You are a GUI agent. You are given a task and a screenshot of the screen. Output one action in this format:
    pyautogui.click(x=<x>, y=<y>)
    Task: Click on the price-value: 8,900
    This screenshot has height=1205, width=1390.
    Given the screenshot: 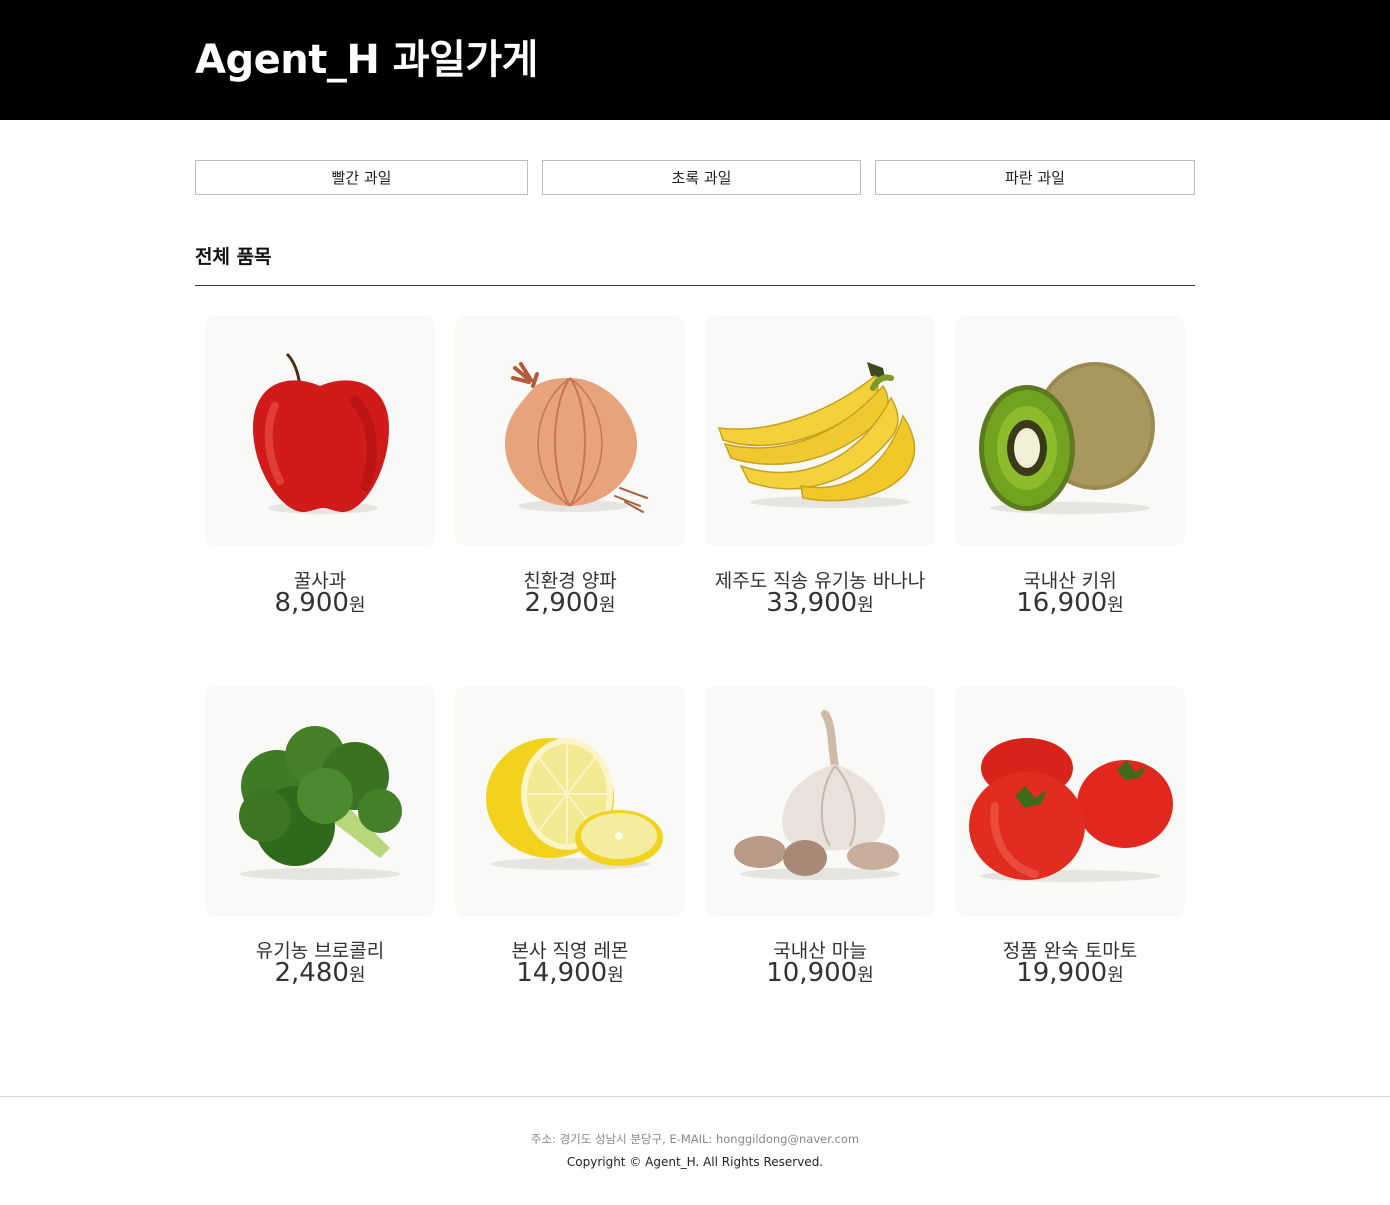 What is the action you would take?
    pyautogui.click(x=311, y=603)
    